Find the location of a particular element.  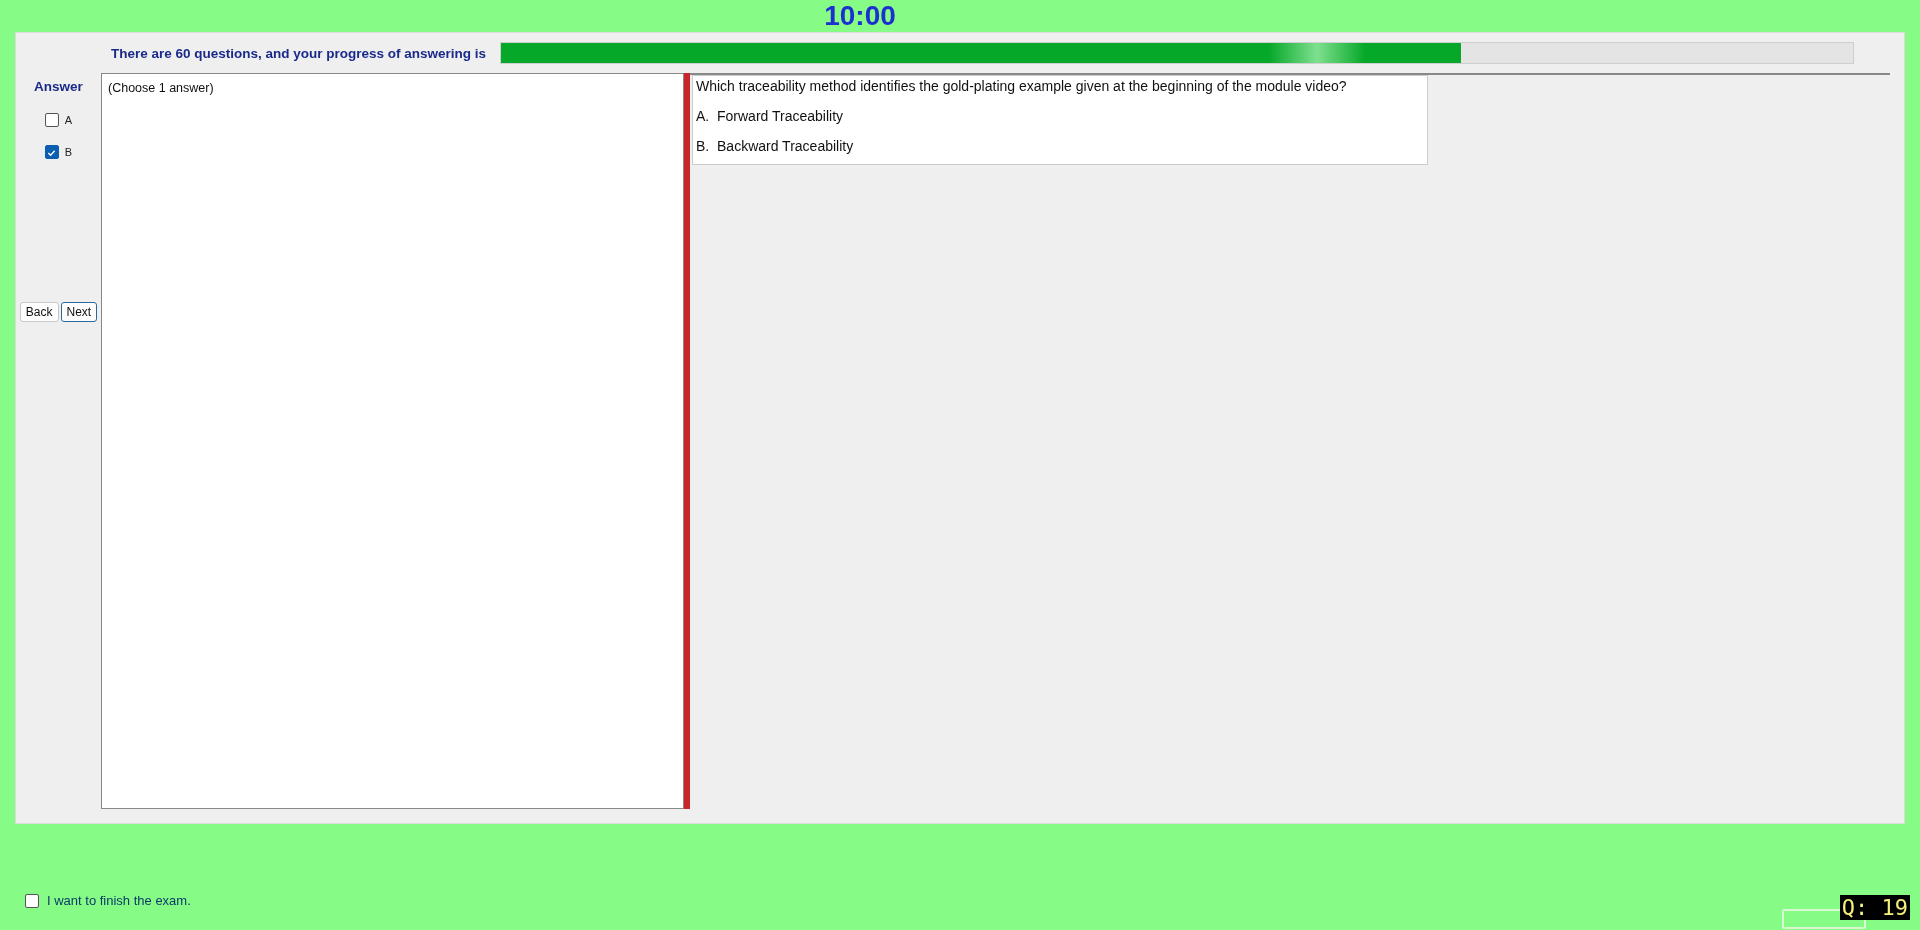

choice-text: B. Backward Traceability is located at coordinates (775, 146).